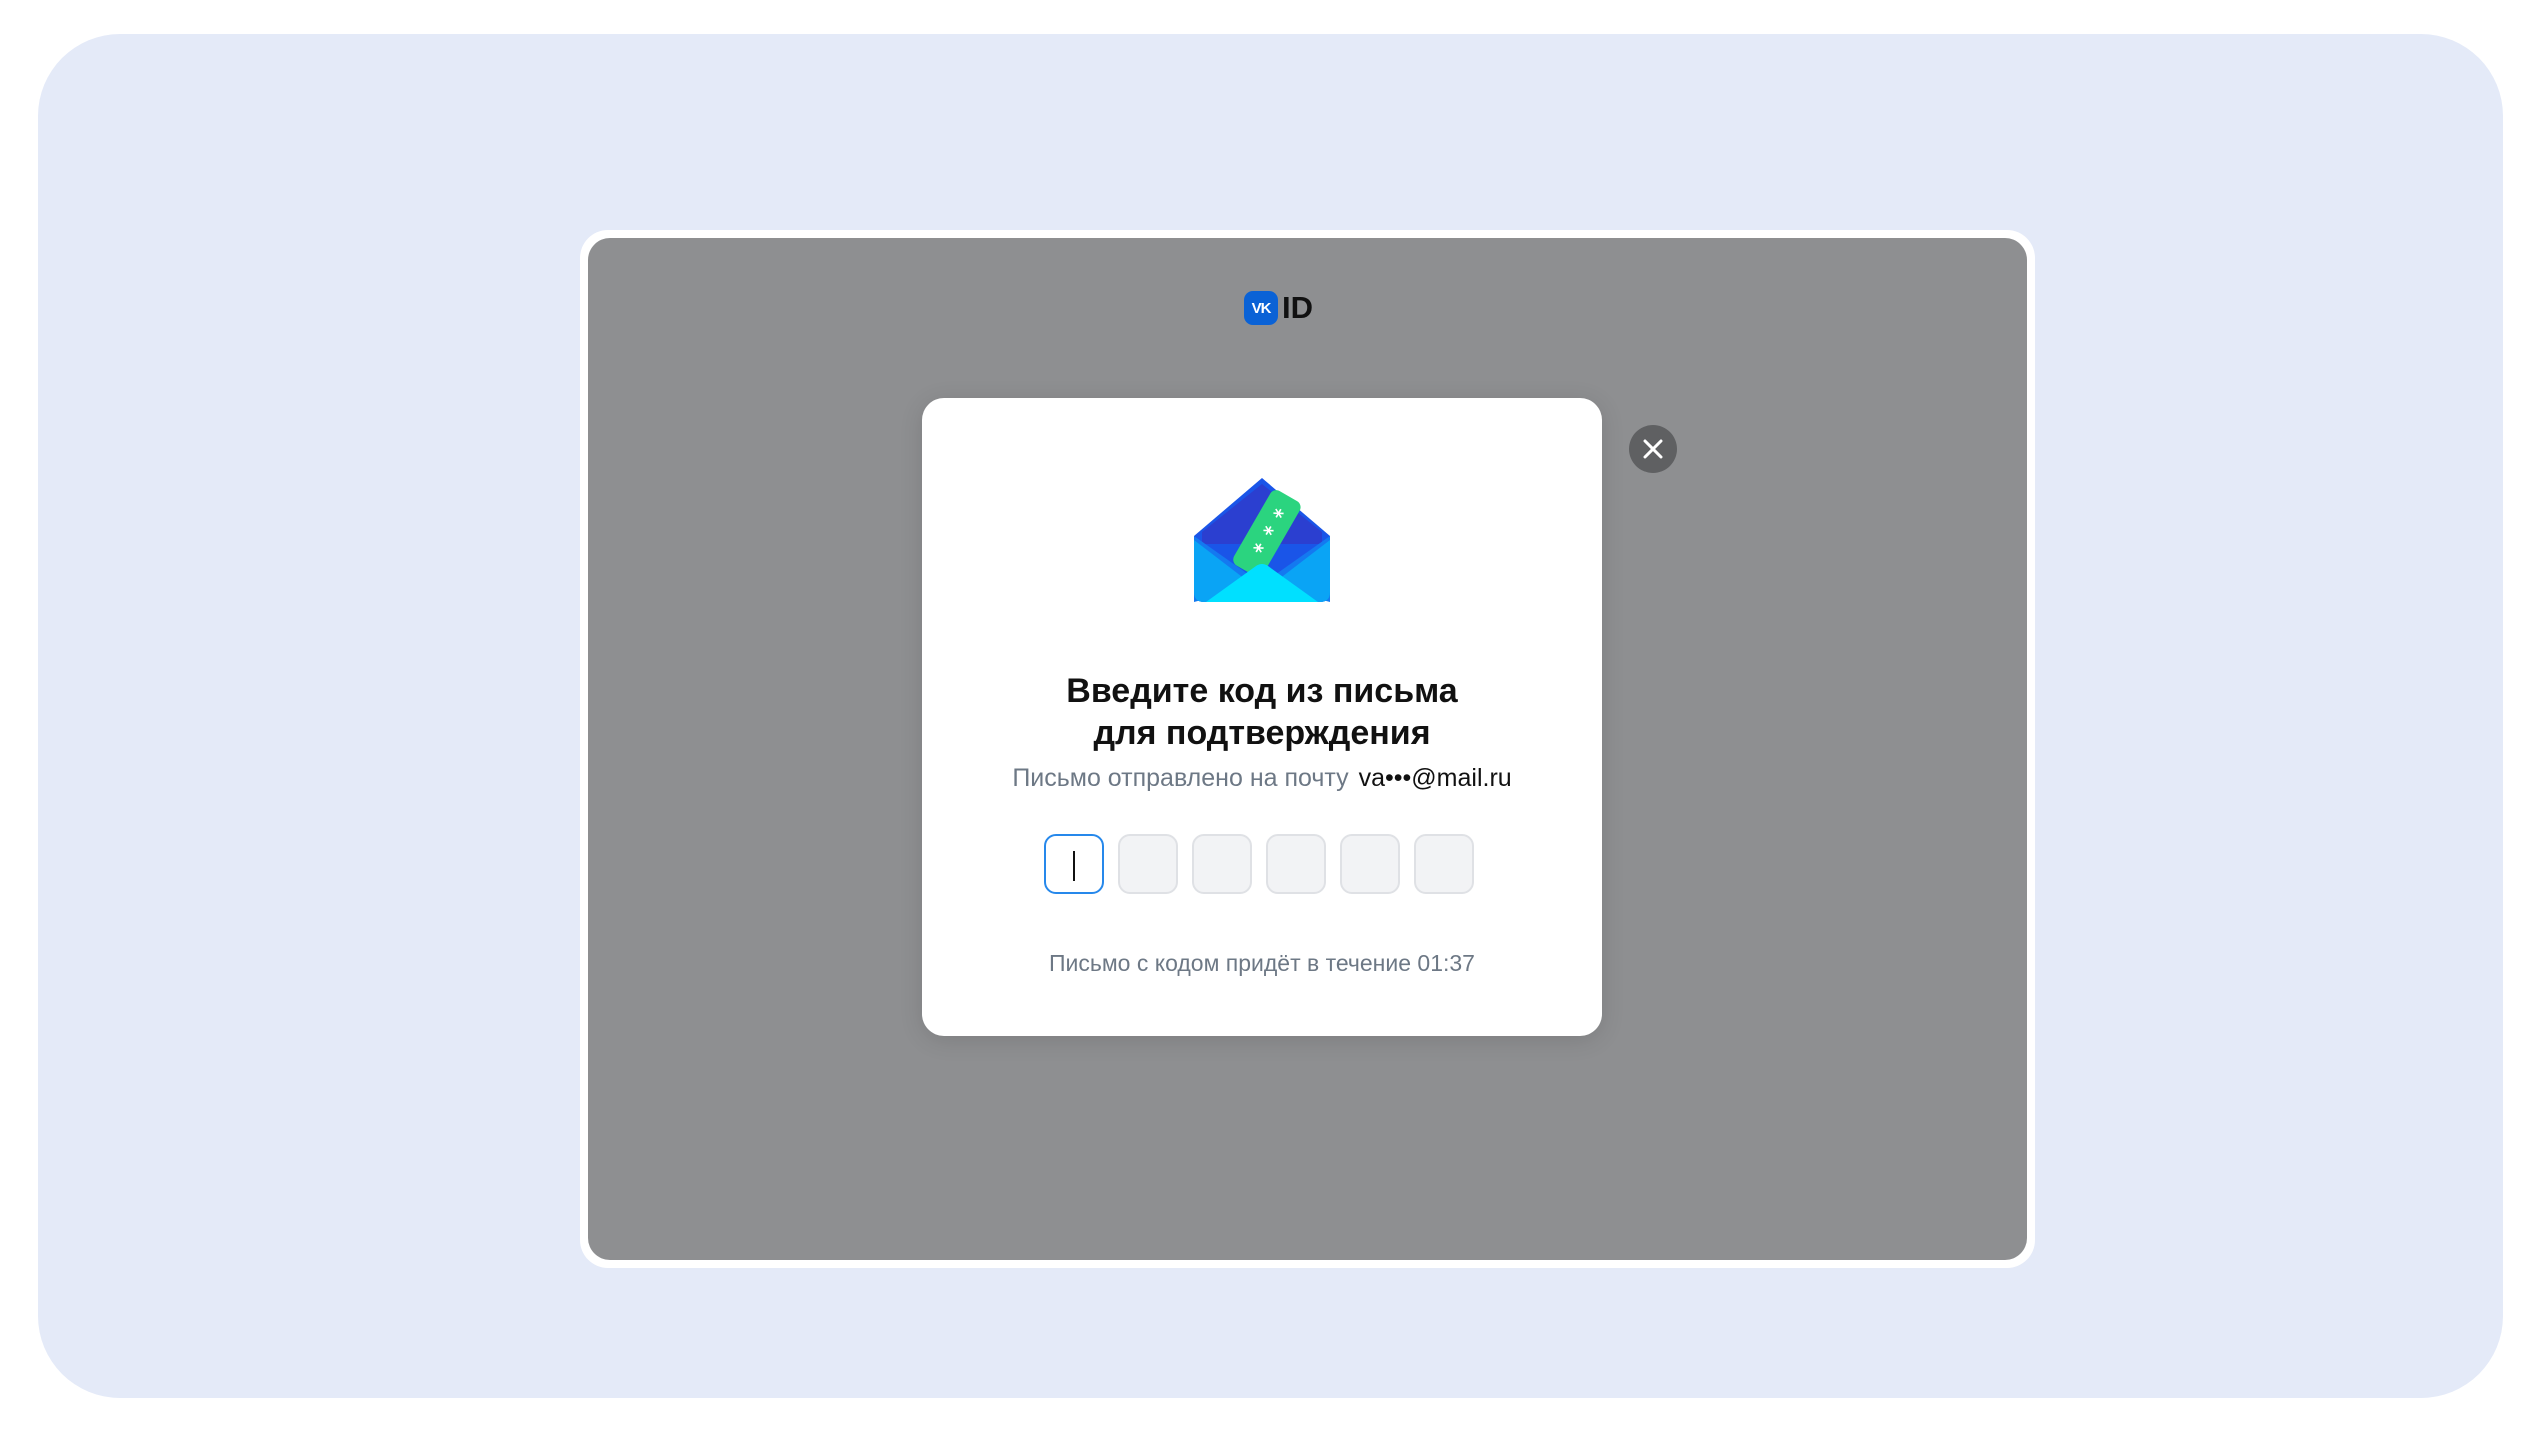 The height and width of the screenshot is (1430, 2539). I want to click on close-button, so click(1653, 449).